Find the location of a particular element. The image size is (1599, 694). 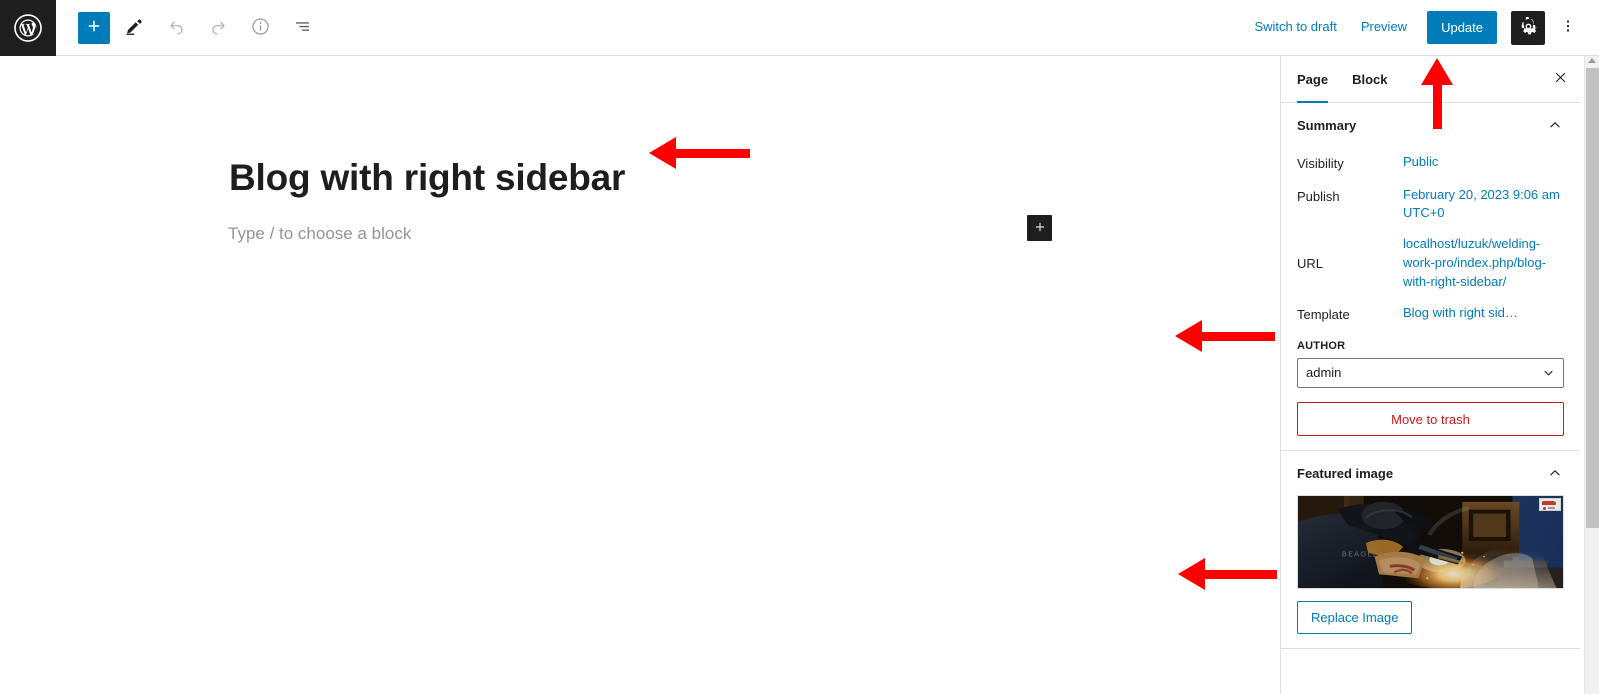

inline-block-inserter-button is located at coordinates (1039, 228).